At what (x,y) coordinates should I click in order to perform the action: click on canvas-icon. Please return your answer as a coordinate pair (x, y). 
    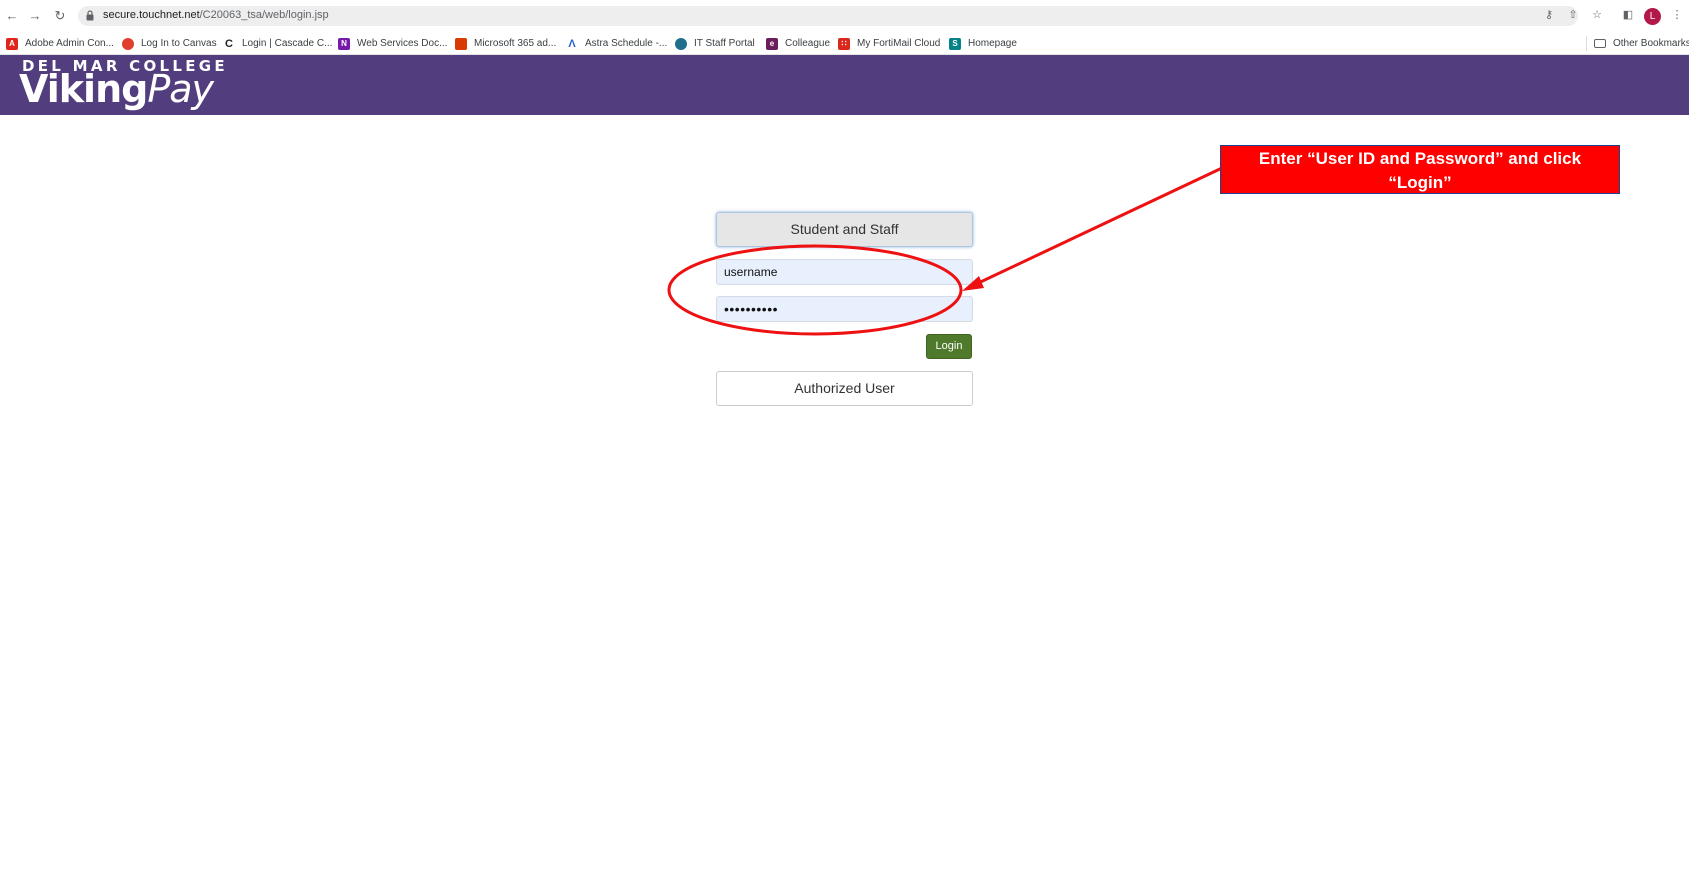
    Looking at the image, I should click on (128, 43).